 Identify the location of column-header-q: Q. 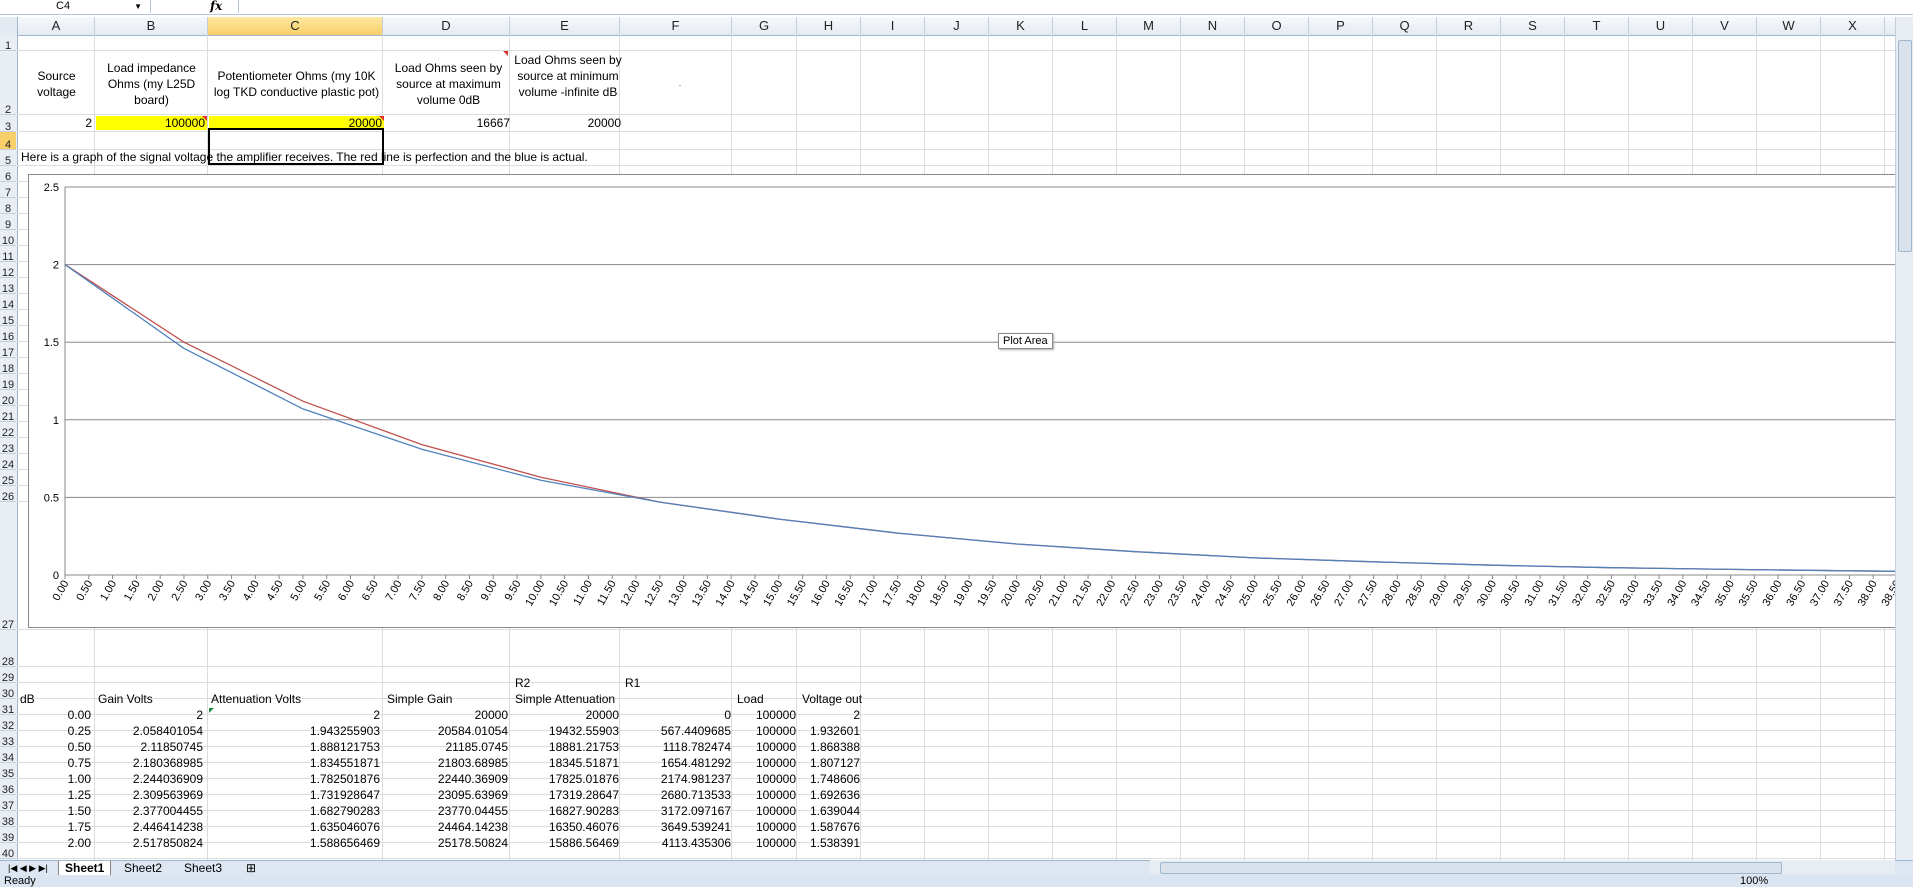
(1405, 26).